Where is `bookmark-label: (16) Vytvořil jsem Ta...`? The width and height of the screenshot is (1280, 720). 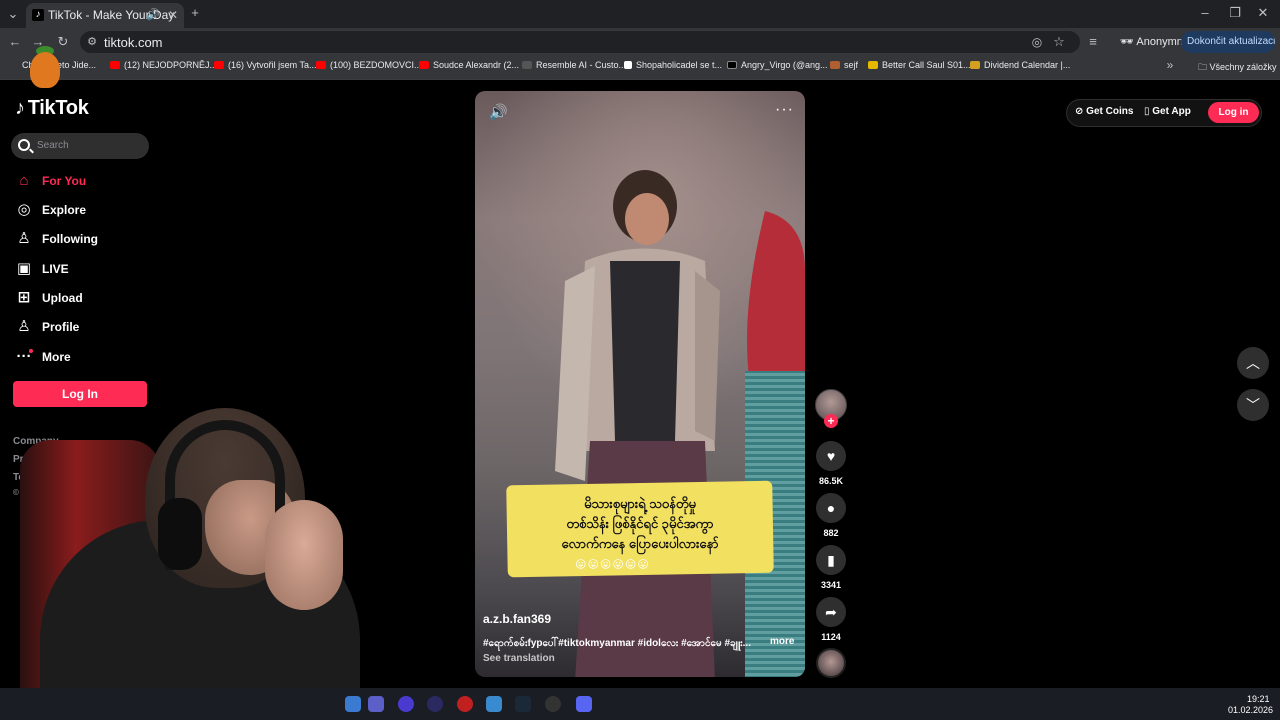
bookmark-label: (16) Vytvořil jsem Ta... is located at coordinates (272, 65).